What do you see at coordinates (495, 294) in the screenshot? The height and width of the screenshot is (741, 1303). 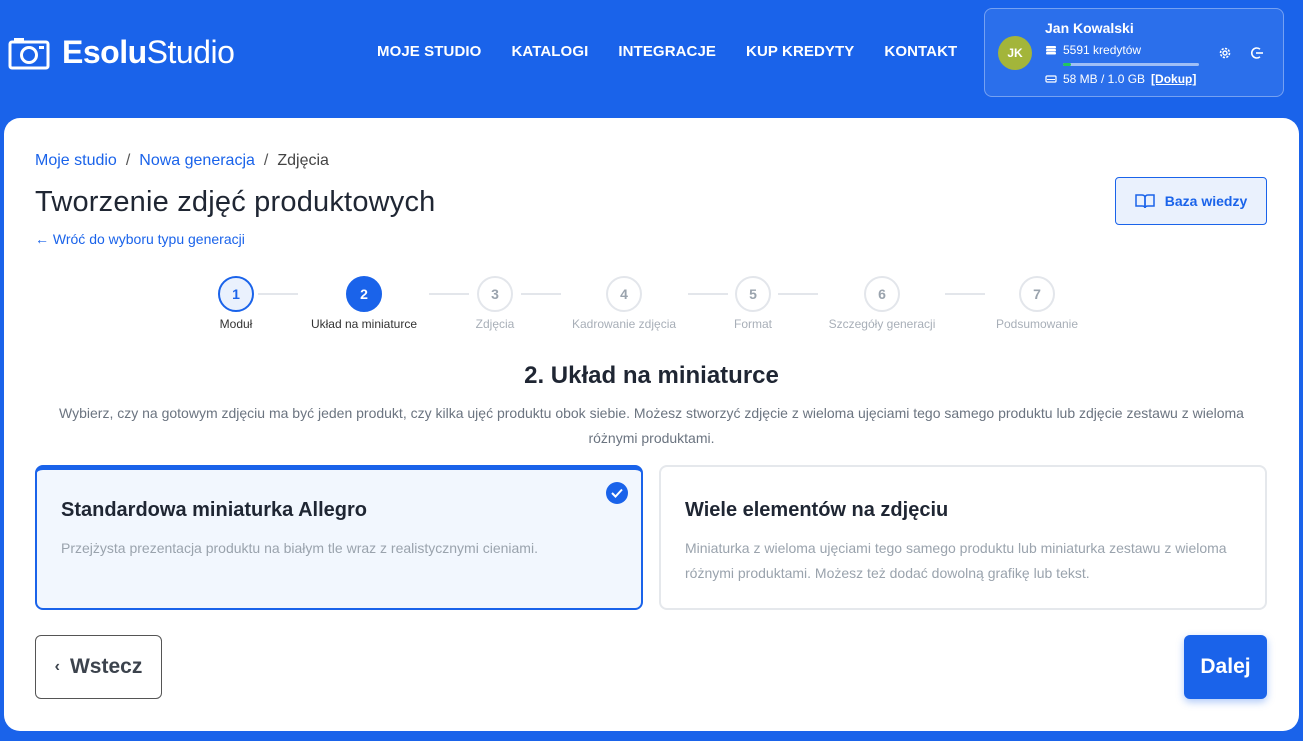 I see `step-circle: 3` at bounding box center [495, 294].